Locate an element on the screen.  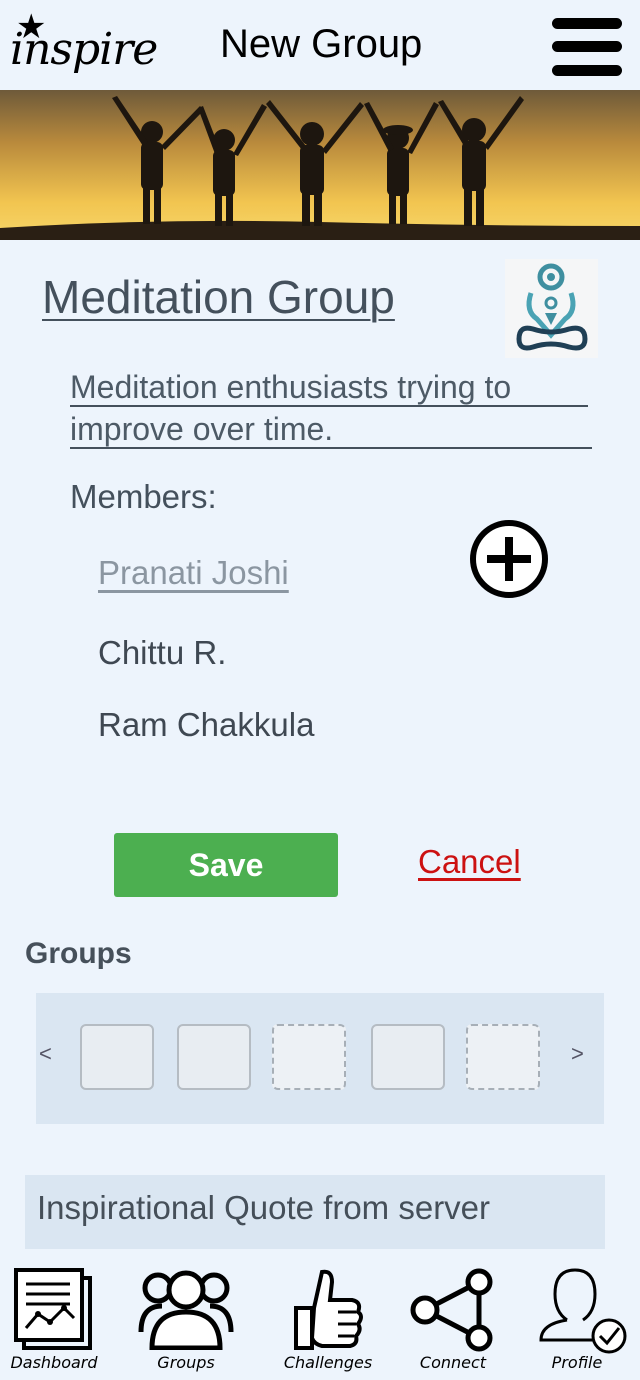
nav-label: Dashboard is located at coordinates (54, 1362).